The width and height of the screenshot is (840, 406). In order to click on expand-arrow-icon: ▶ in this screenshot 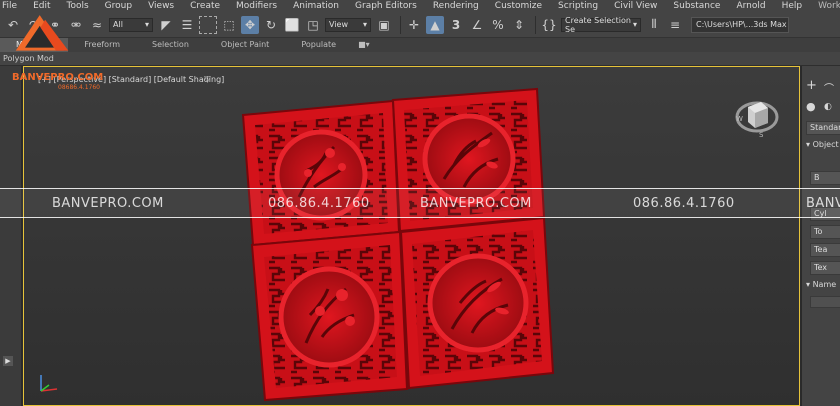, I will do `click(8, 361)`.